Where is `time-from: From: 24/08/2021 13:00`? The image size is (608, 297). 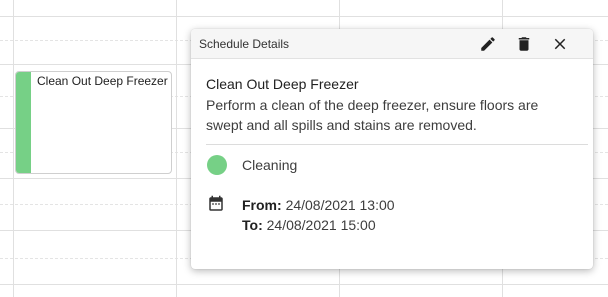
time-from: From: 24/08/2021 13:00 is located at coordinates (318, 205).